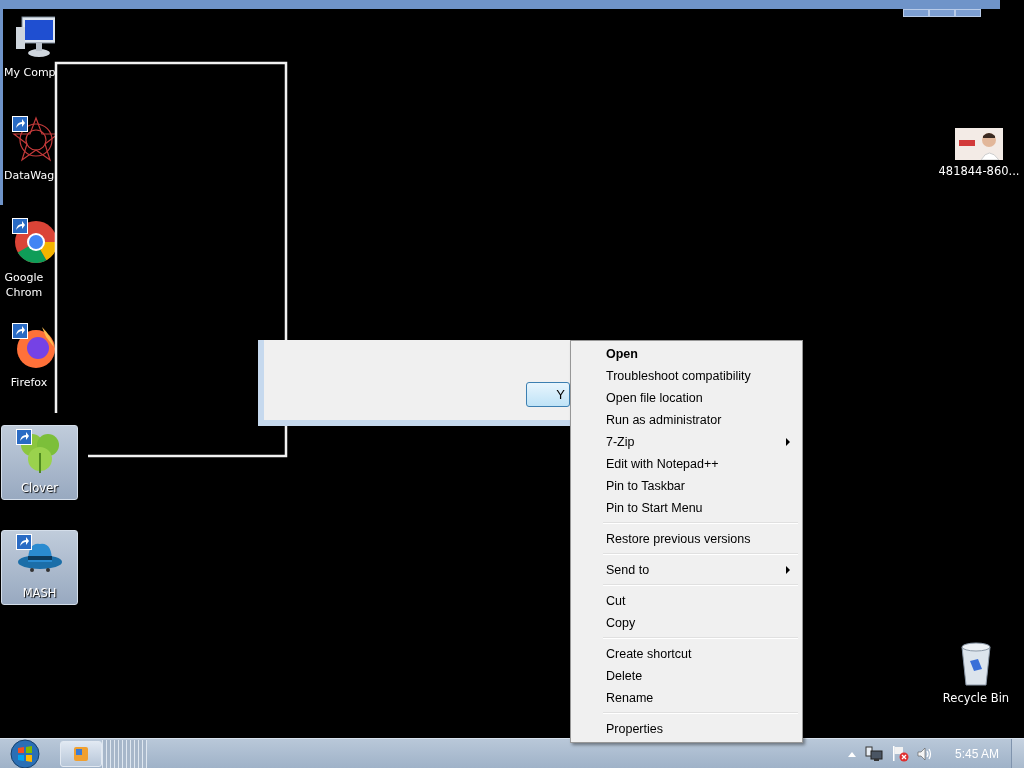 The width and height of the screenshot is (1024, 768). Describe the element at coordinates (29, 72) in the screenshot. I see `icon-label: My Comp` at that location.